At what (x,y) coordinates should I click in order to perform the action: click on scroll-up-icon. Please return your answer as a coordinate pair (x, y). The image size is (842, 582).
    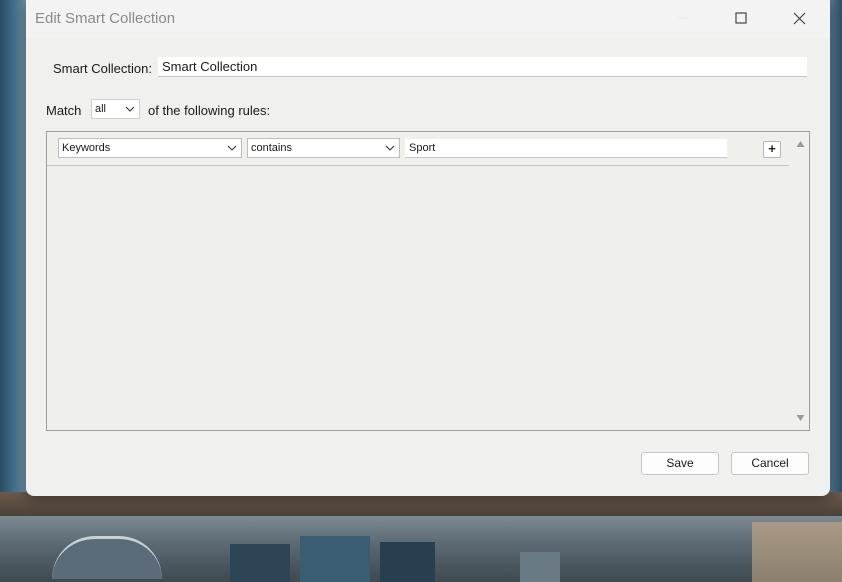
    Looking at the image, I should click on (800, 144).